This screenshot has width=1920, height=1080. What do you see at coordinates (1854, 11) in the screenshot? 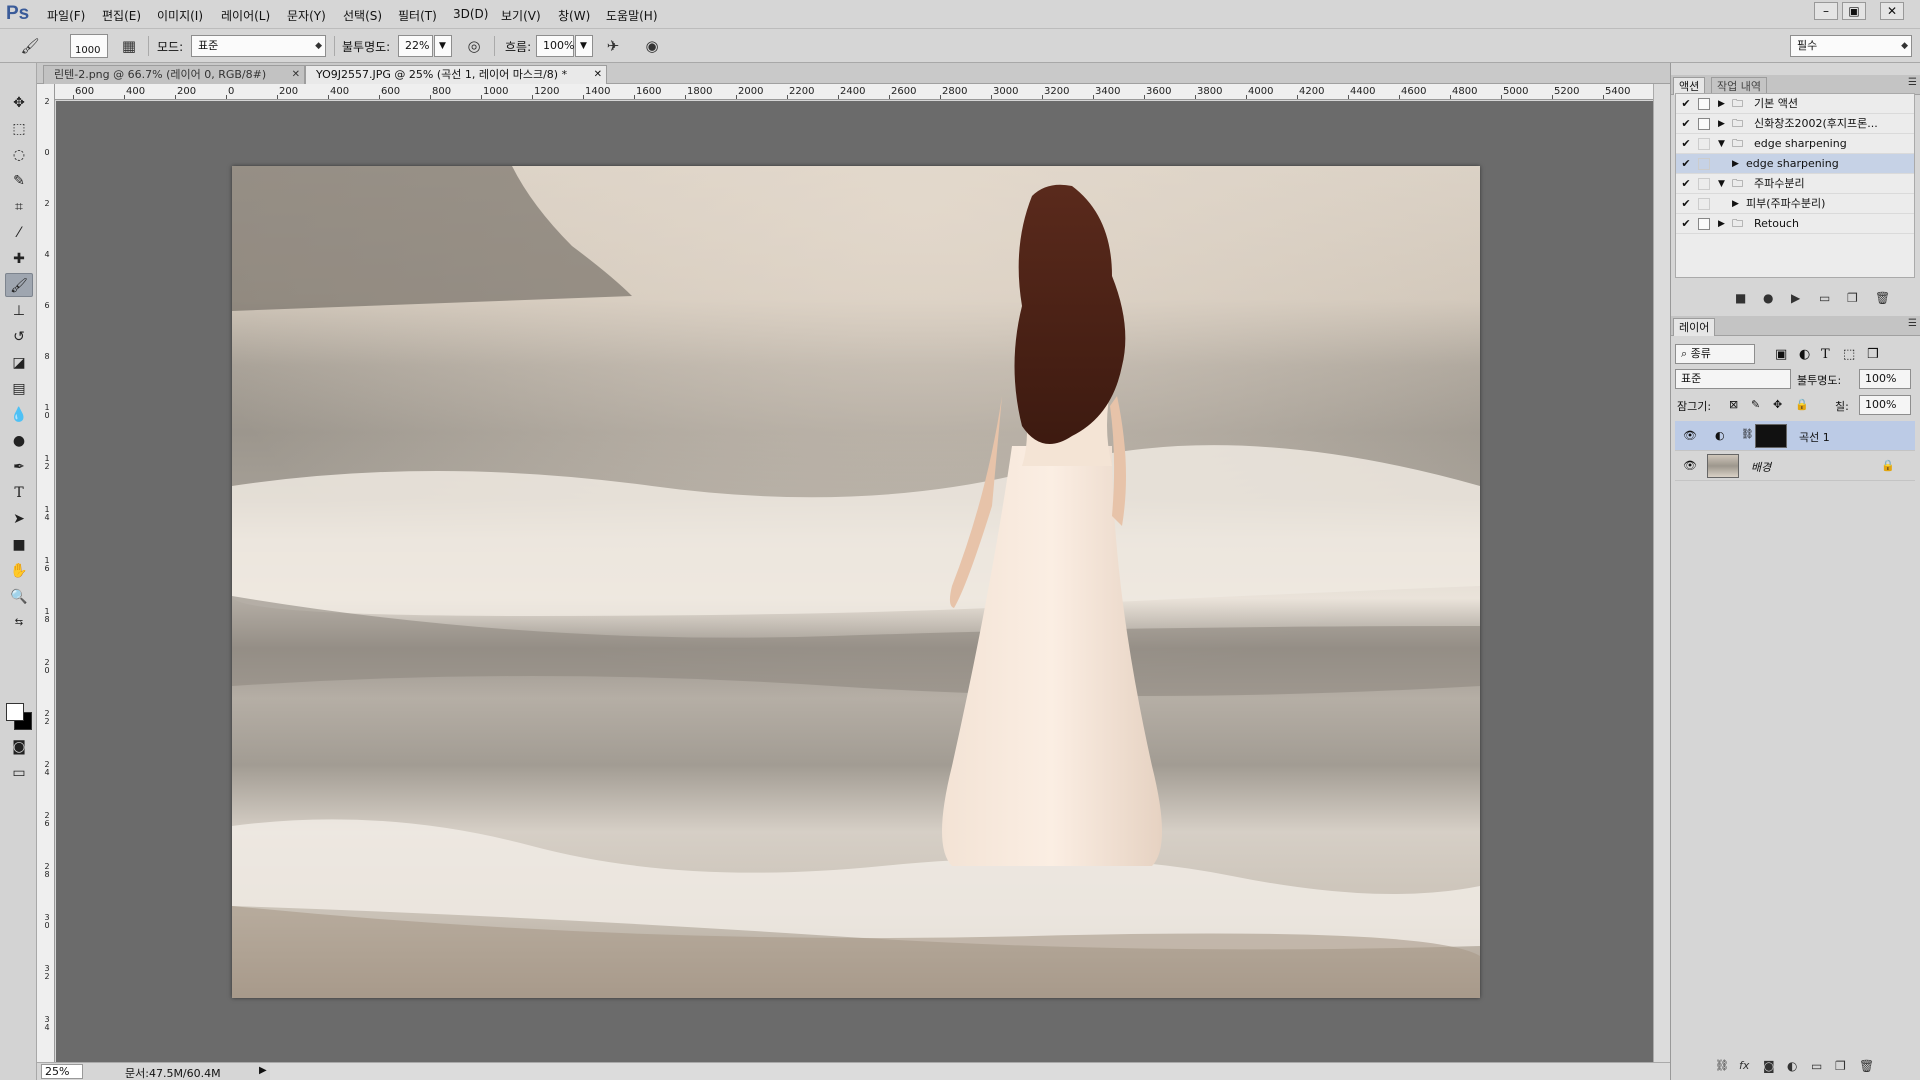
I see `restore-button: ▣` at bounding box center [1854, 11].